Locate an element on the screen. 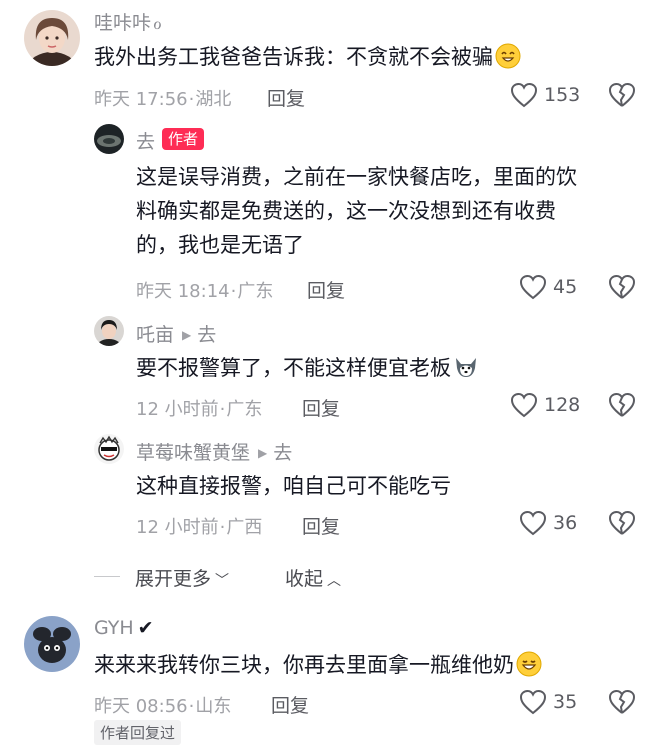 Image resolution: width=660 pixels, height=746 pixels. comment-text: 来来来我转你三块，你再去里面拿一瓶维他奶 is located at coordinates (318, 665).